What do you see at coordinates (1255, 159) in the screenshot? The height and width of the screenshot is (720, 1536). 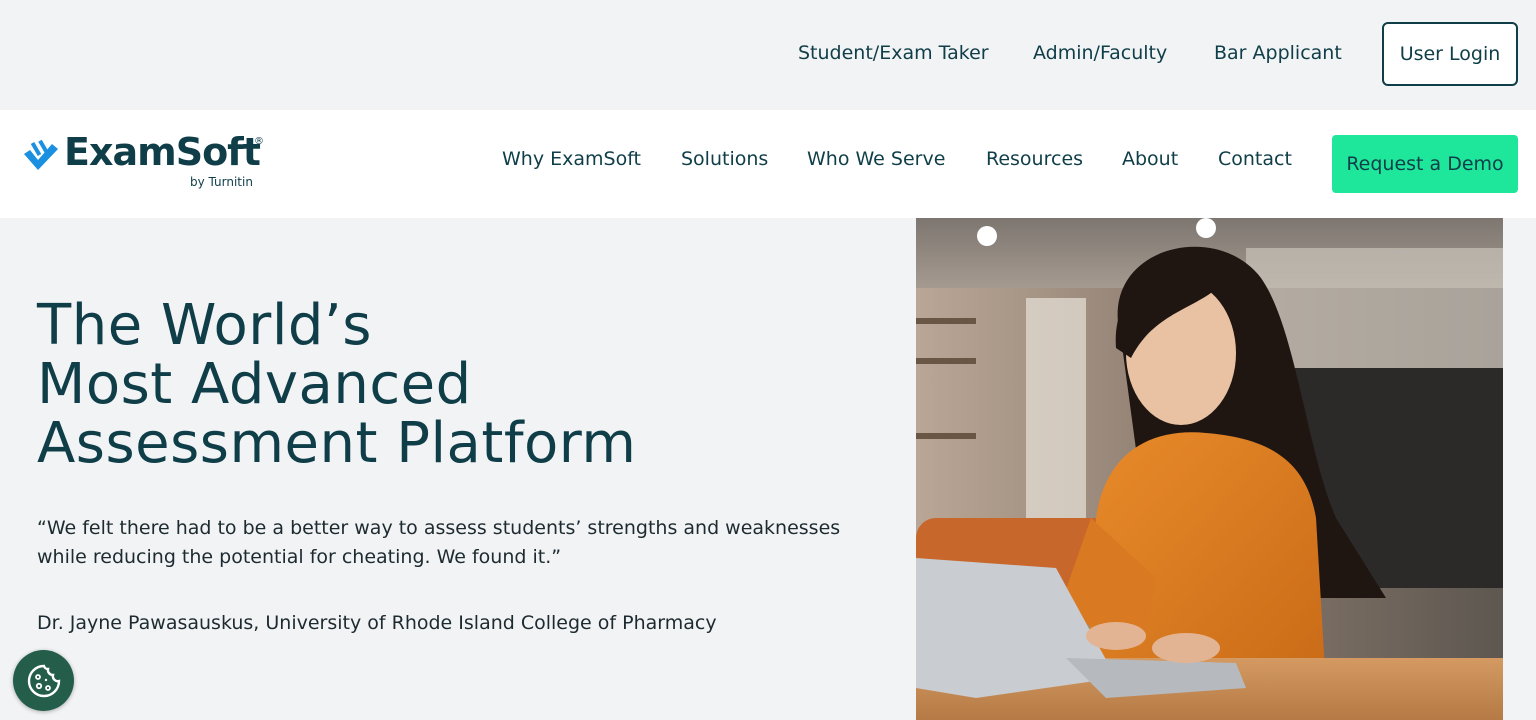 I see `nav-contact: Contact` at bounding box center [1255, 159].